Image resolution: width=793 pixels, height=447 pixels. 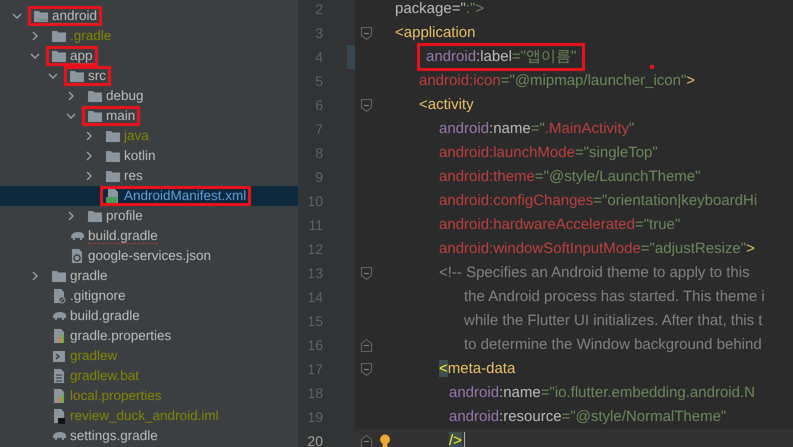 What do you see at coordinates (124, 216) in the screenshot?
I see `file-name: profile` at bounding box center [124, 216].